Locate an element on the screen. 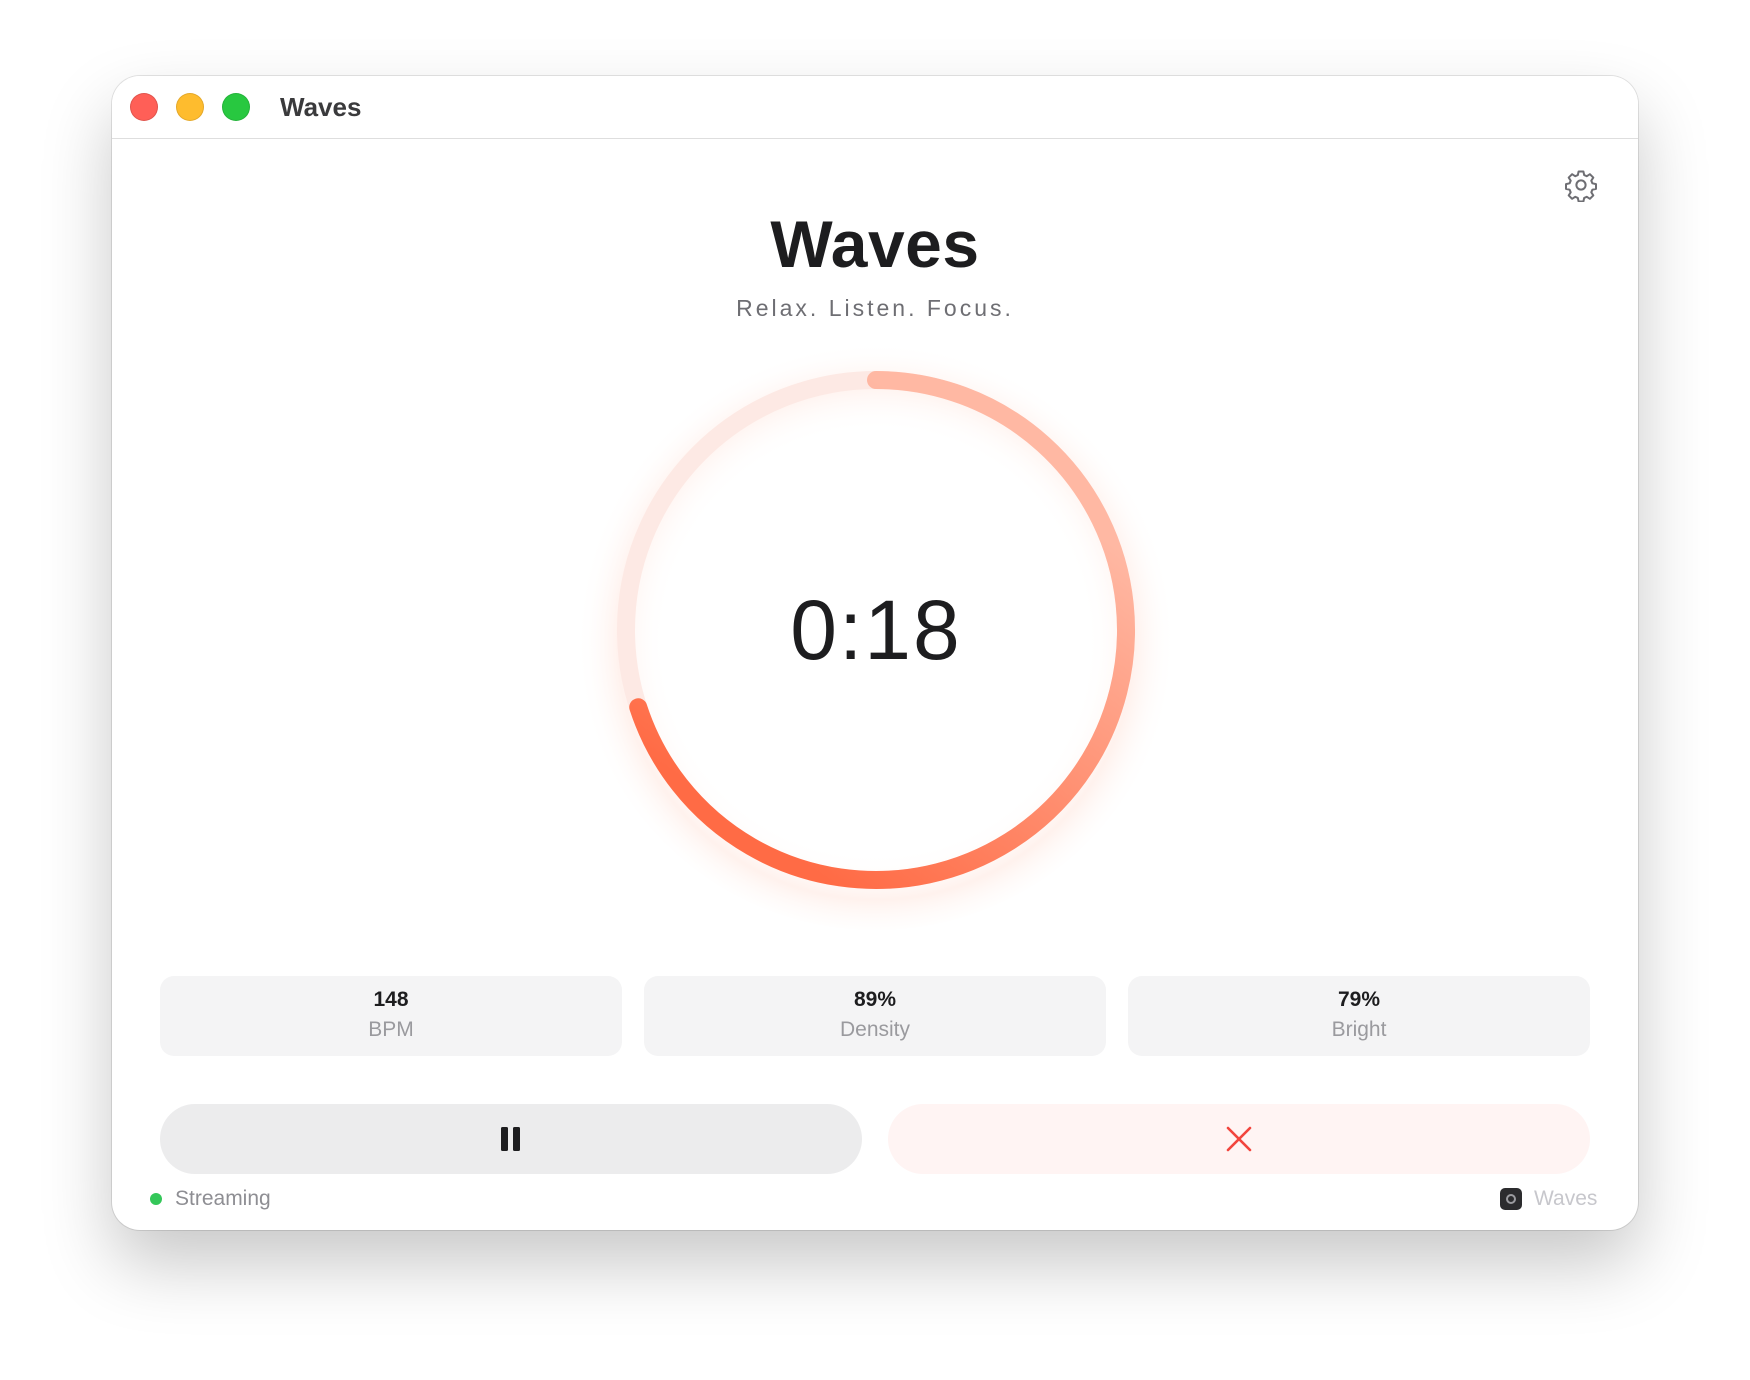  connection-status: Streaming is located at coordinates (210, 1199).